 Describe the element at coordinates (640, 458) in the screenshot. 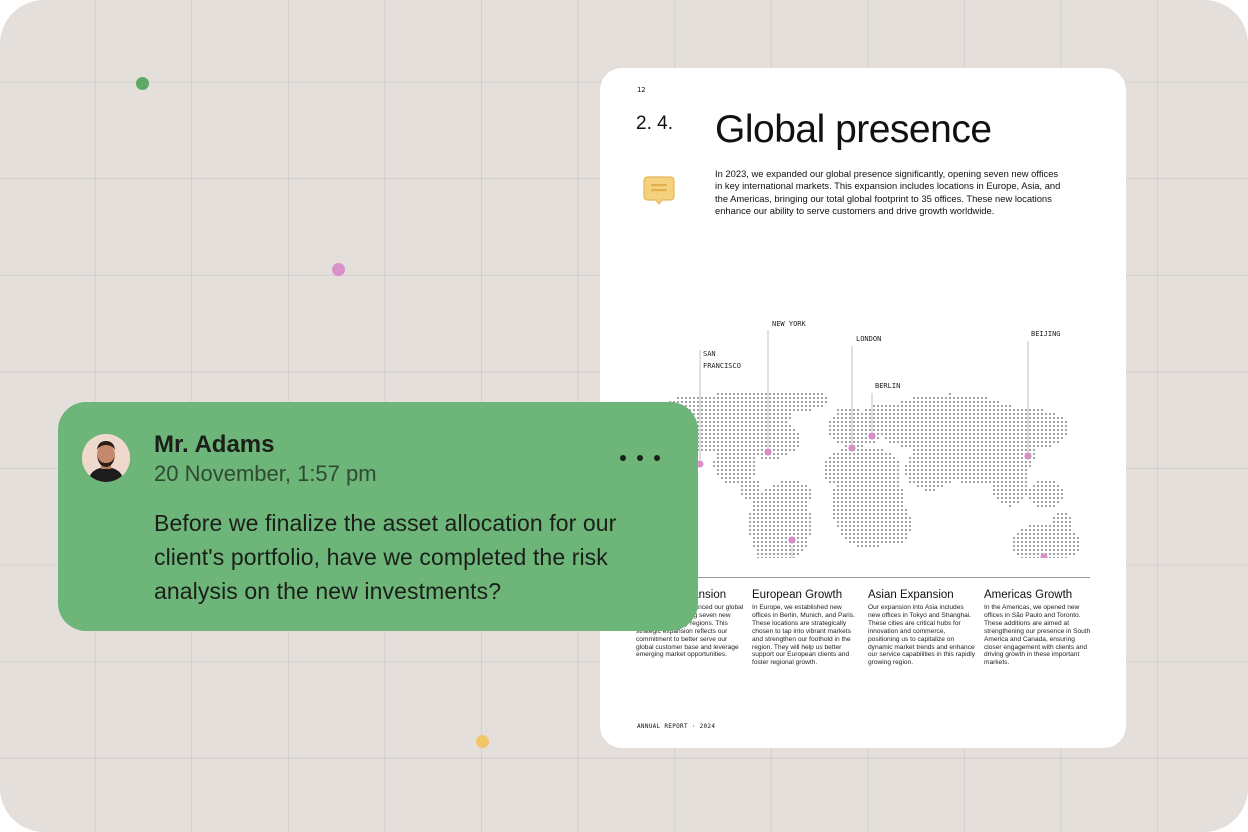

I see `more-options-icon` at that location.